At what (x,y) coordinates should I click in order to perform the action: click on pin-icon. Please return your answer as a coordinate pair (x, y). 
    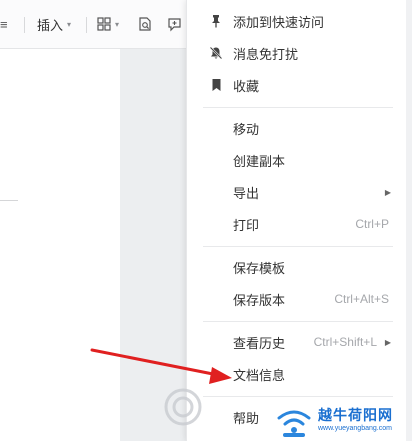
    Looking at the image, I should click on (216, 21).